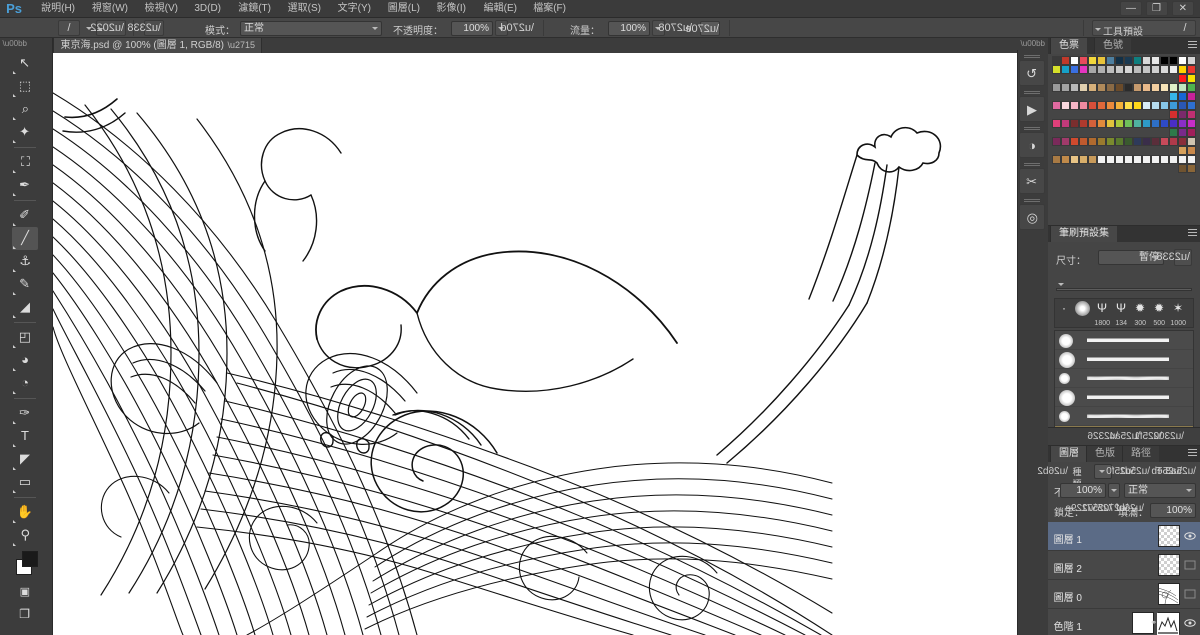 Image resolution: width=1200 pixels, height=635 pixels. What do you see at coordinates (354, 8) in the screenshot?
I see `menu-item-type: 文字(Y)` at bounding box center [354, 8].